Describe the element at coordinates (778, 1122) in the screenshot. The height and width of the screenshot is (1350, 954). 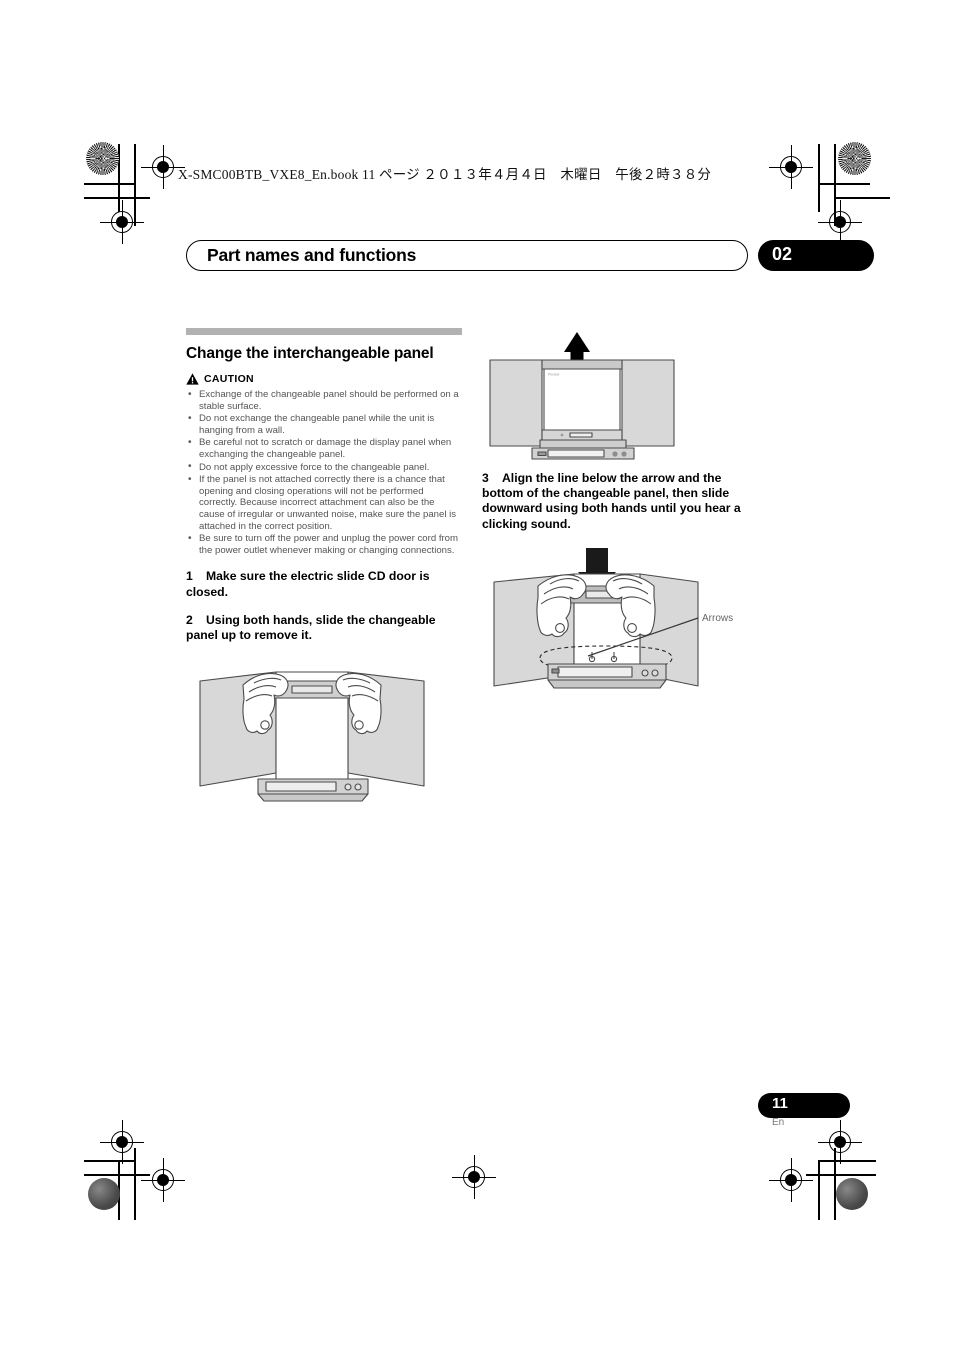
I see `language-code-label: En` at that location.